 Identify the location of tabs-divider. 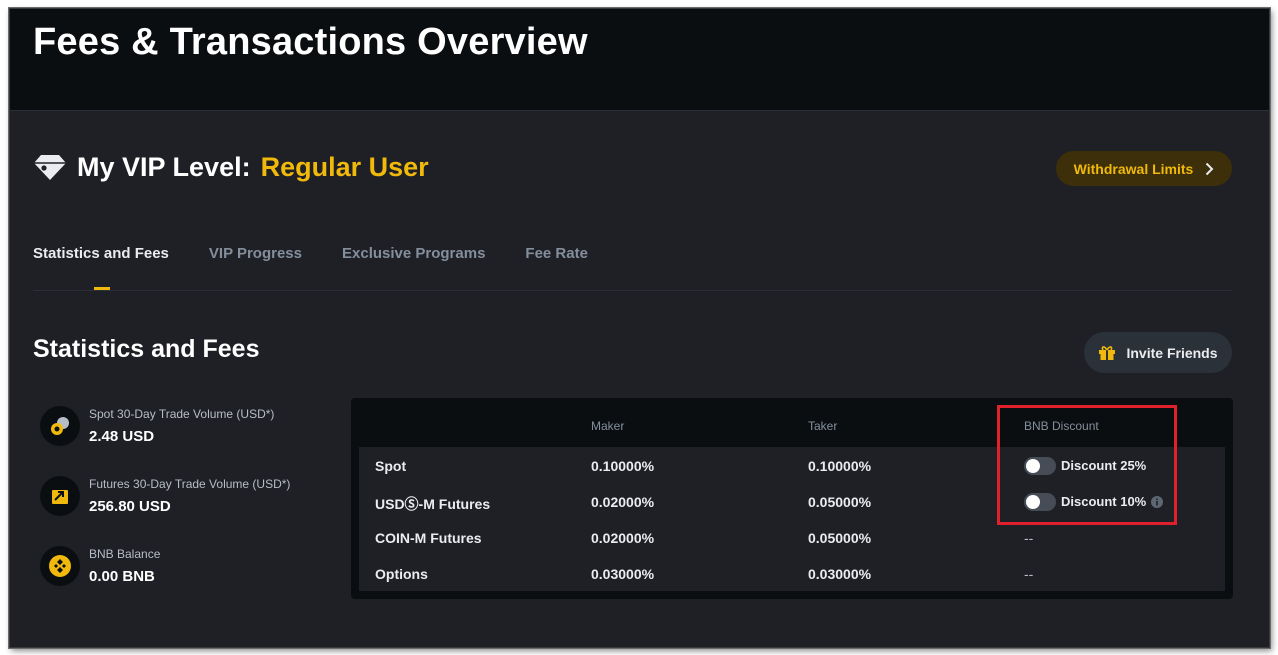
(632, 290).